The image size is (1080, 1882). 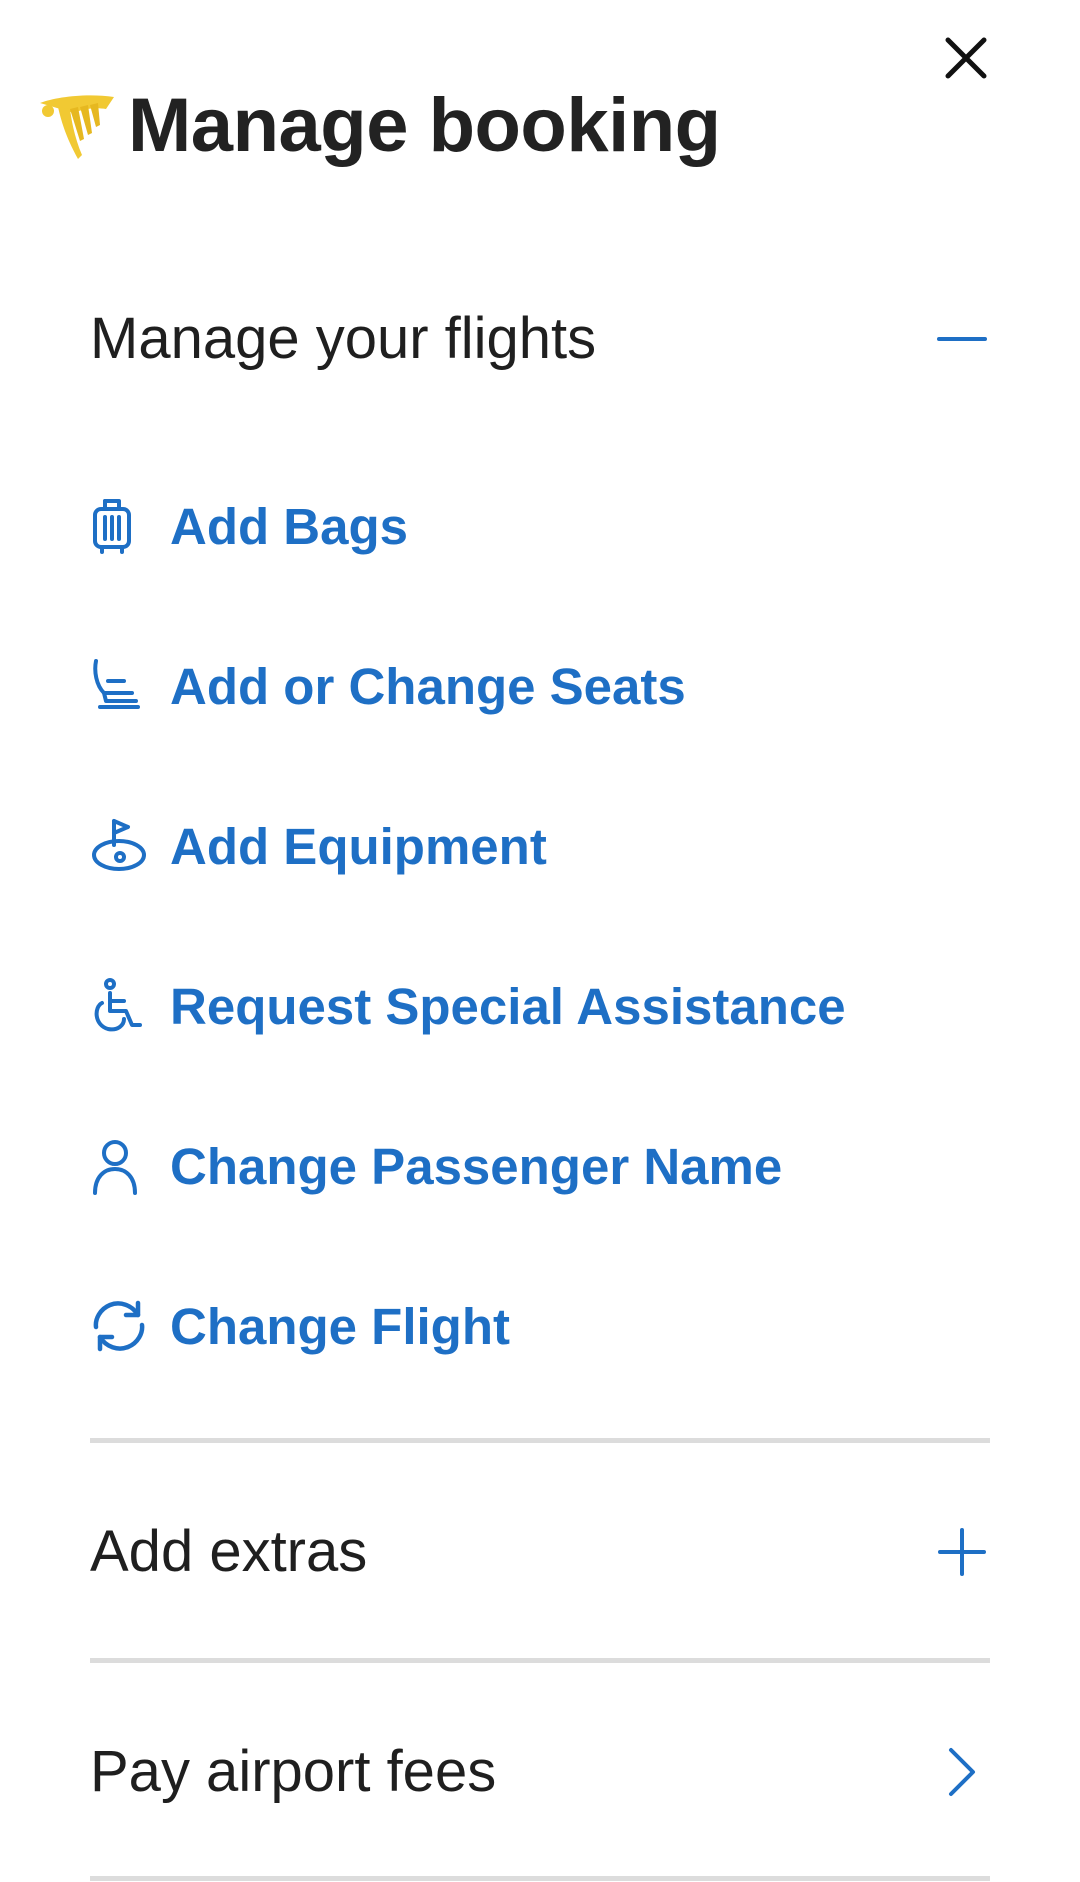 What do you see at coordinates (962, 339) in the screenshot?
I see `collapse-icon` at bounding box center [962, 339].